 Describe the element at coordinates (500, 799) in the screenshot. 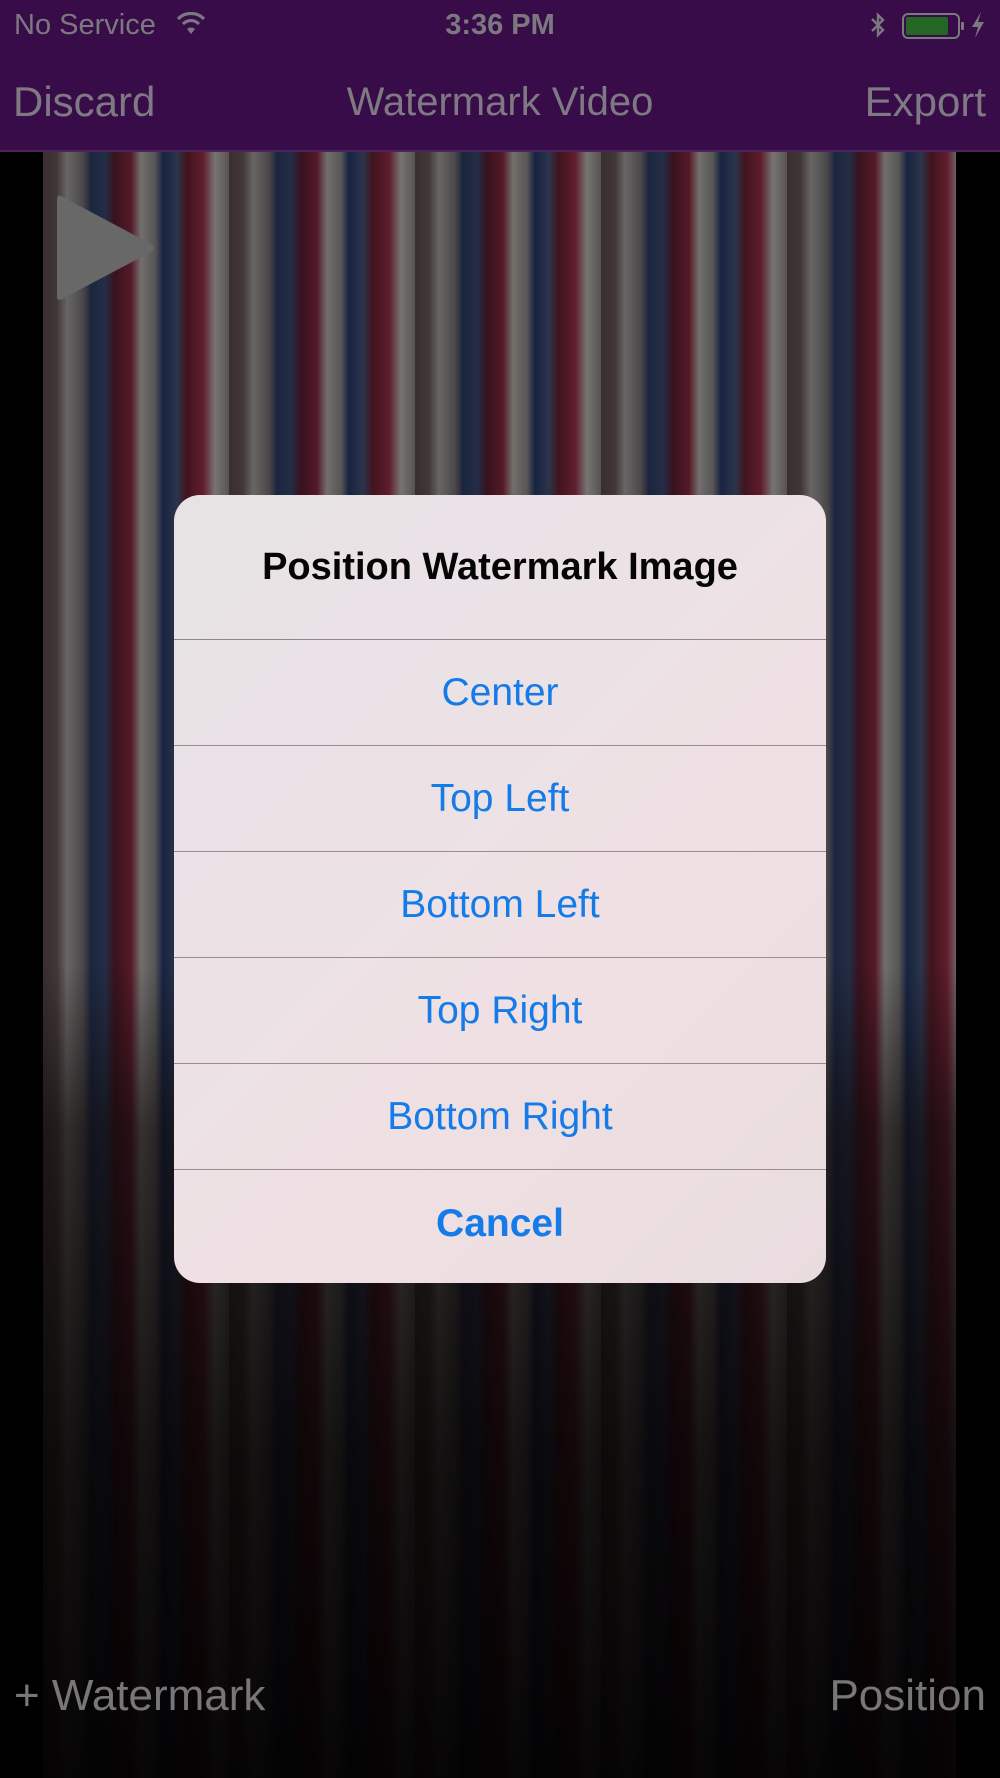

I see `top-left-option-button: Top Left` at that location.